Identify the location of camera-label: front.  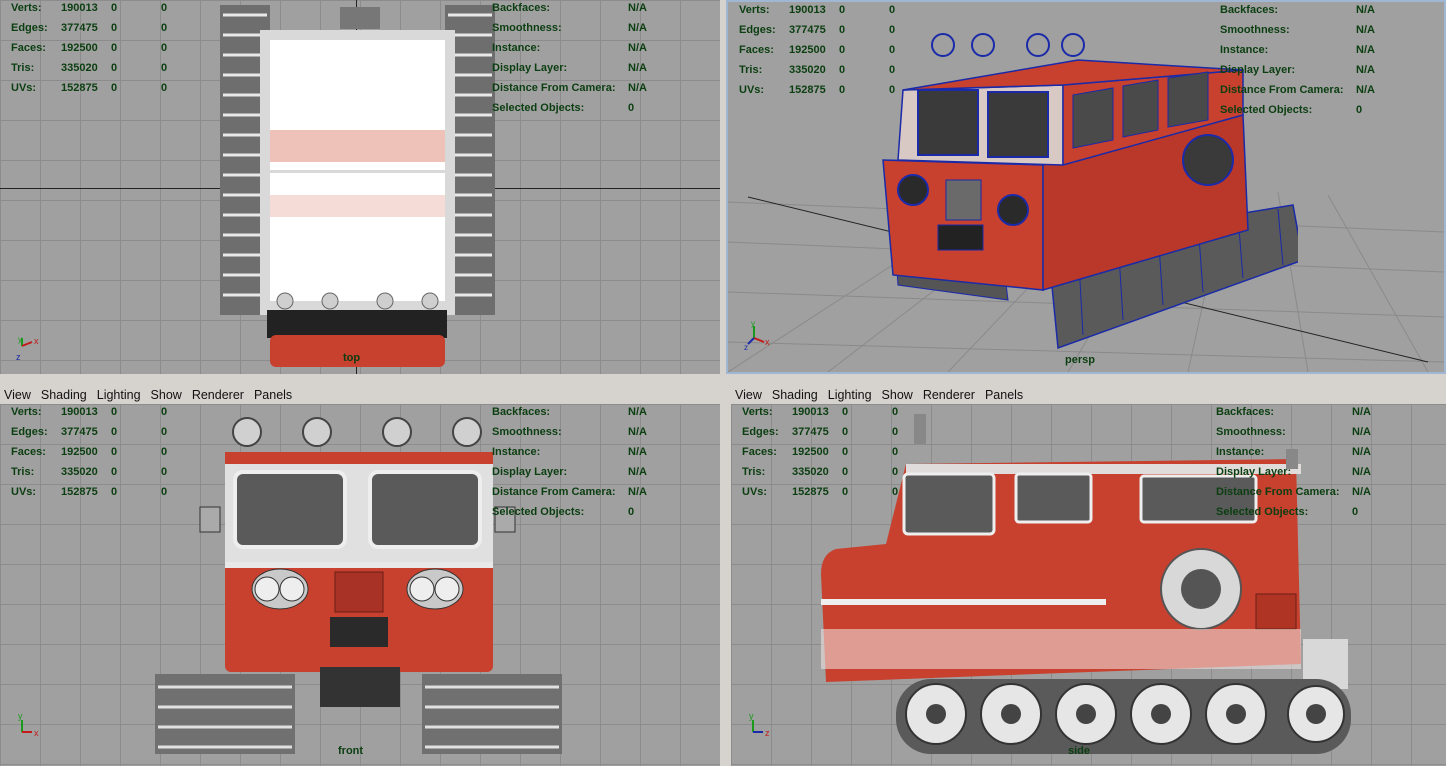
(351, 751).